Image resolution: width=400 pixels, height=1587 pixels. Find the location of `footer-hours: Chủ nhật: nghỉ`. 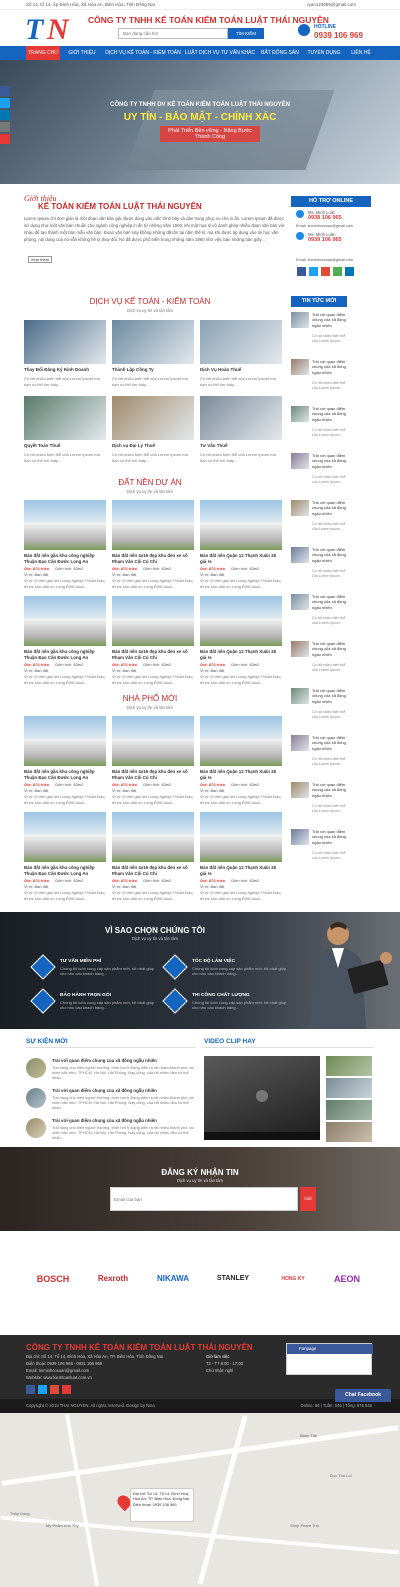

footer-hours: Chủ nhật: nghỉ is located at coordinates (220, 1370).